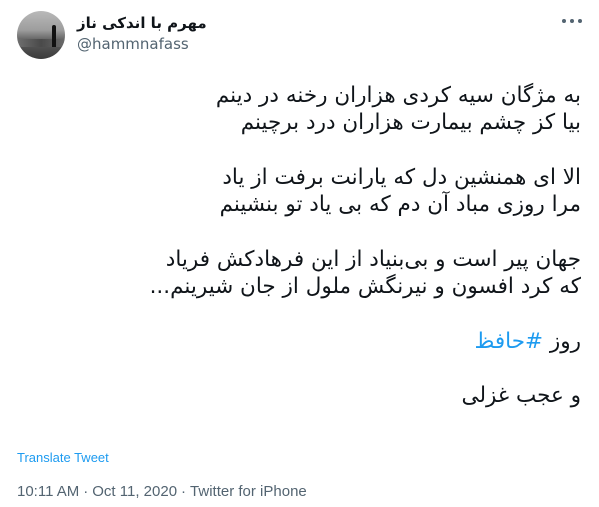  Describe the element at coordinates (41, 35) in the screenshot. I see `avatar` at that location.